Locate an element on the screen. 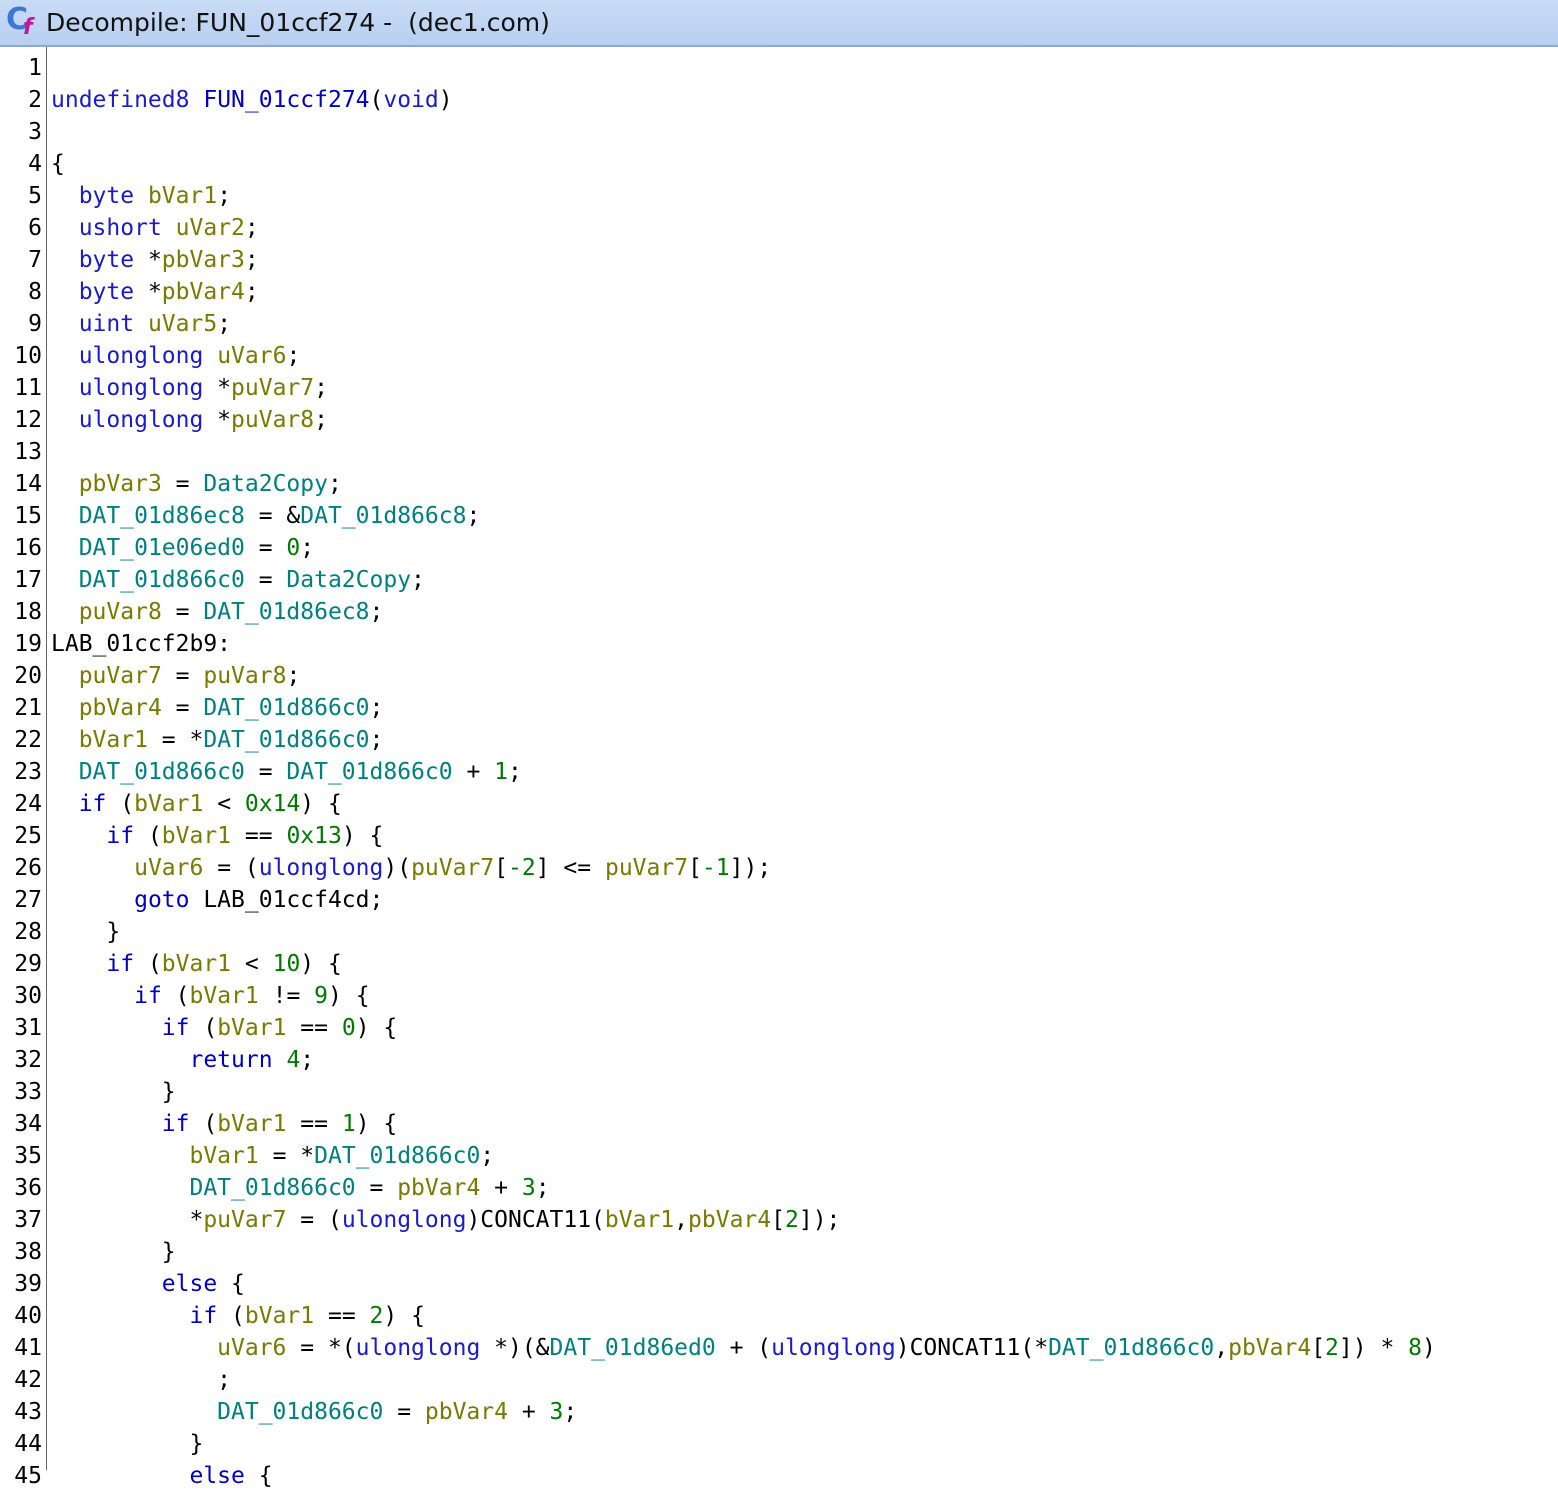 Image resolution: width=1558 pixels, height=1492 pixels. code-line: 10 ulonglong uVar6; is located at coordinates (779, 356).